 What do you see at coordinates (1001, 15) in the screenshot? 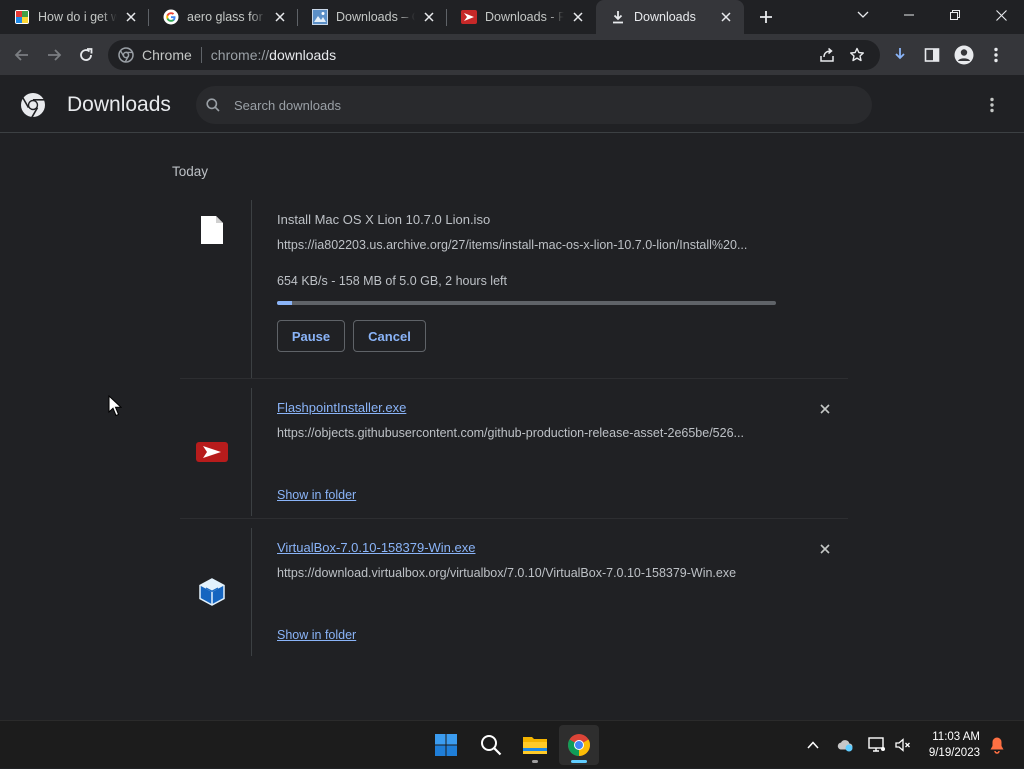
I see `close-window-button` at bounding box center [1001, 15].